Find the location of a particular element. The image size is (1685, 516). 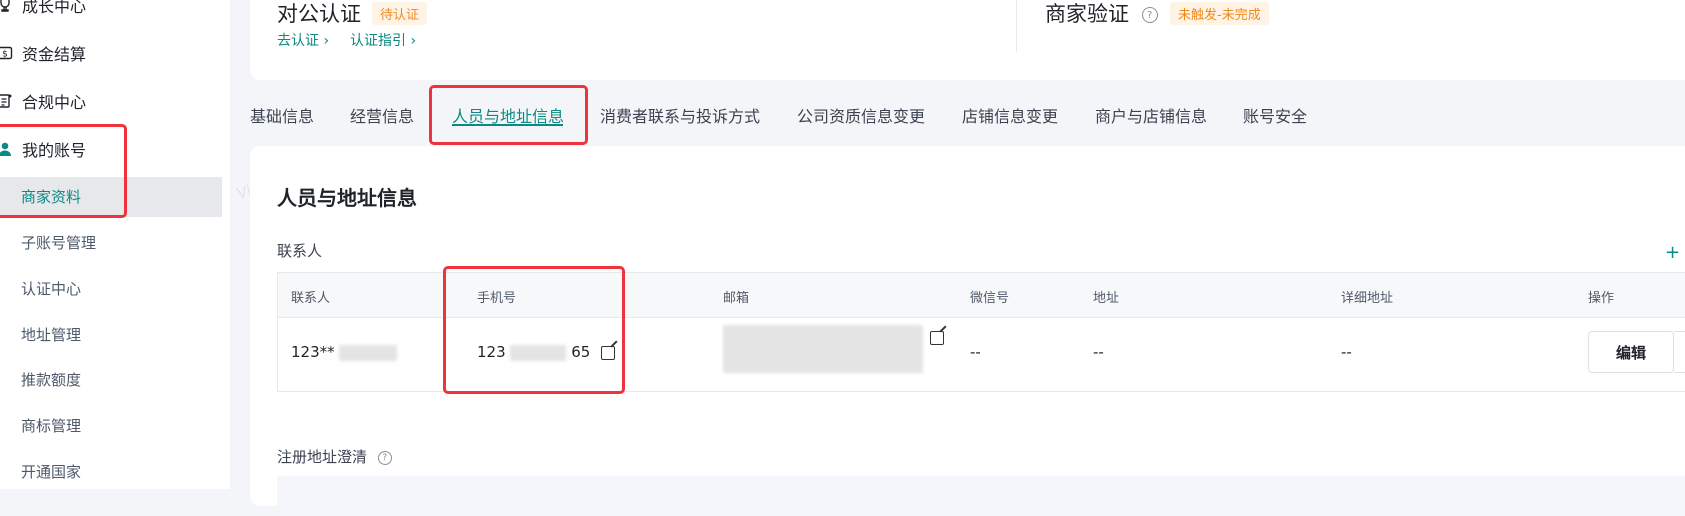

column-header: 联系人 is located at coordinates (311, 298).